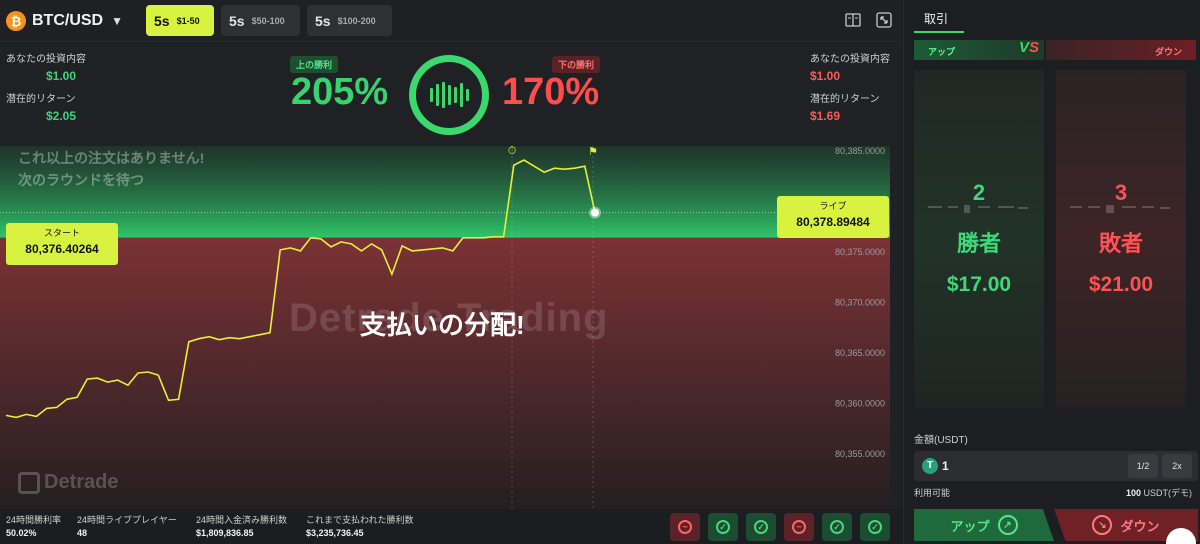 This screenshot has height=544, width=1200. What do you see at coordinates (860, 403) in the screenshot?
I see `y-tick-label: 80,360.0000` at bounding box center [860, 403].